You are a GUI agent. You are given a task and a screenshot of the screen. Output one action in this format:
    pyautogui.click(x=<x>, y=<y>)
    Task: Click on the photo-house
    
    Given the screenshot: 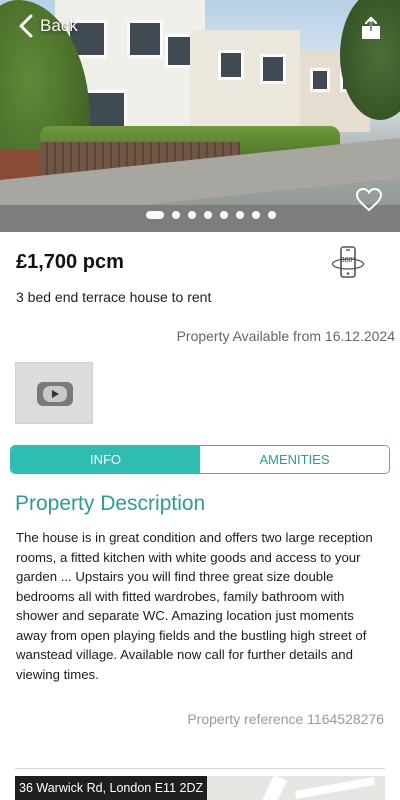 What is the action you would take?
    pyautogui.click(x=245, y=82)
    